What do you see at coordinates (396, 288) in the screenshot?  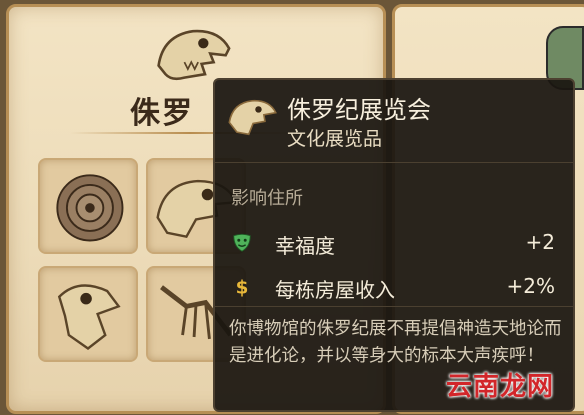 I see `effect-row-income: $ 每栋房屋收入 +2%` at bounding box center [396, 288].